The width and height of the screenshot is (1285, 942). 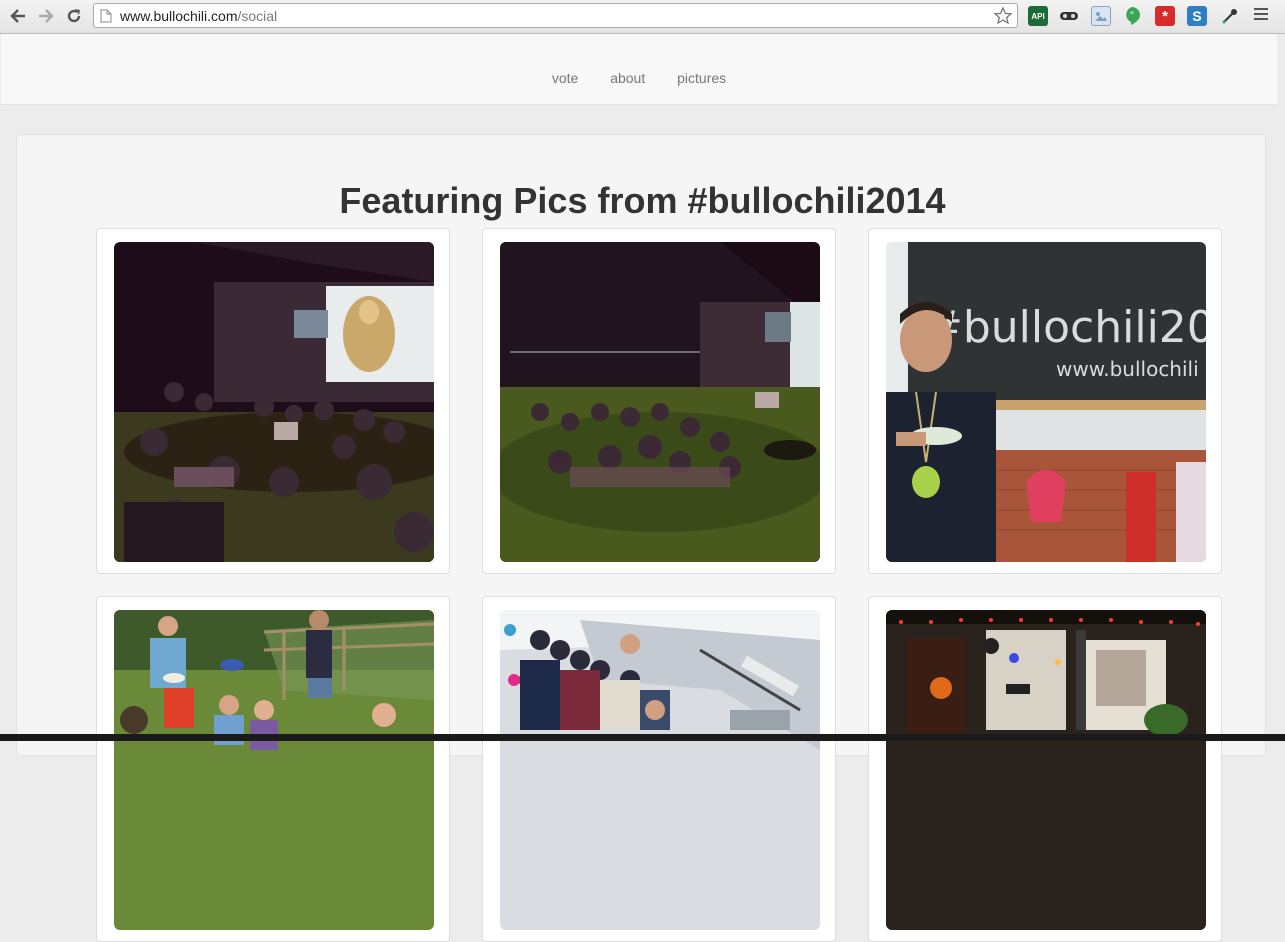 What do you see at coordinates (555, 15) in the screenshot?
I see `address-bar: www.bullochili.com/social` at bounding box center [555, 15].